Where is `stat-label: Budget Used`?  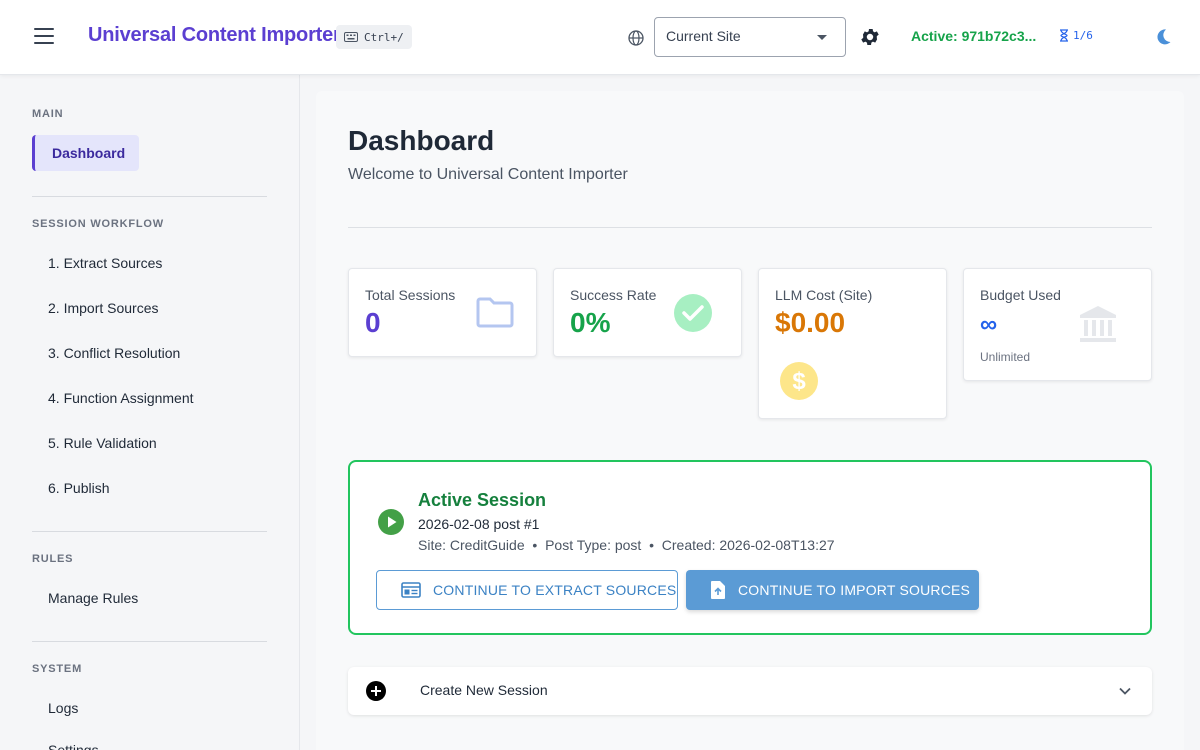 stat-label: Budget Used is located at coordinates (1020, 295).